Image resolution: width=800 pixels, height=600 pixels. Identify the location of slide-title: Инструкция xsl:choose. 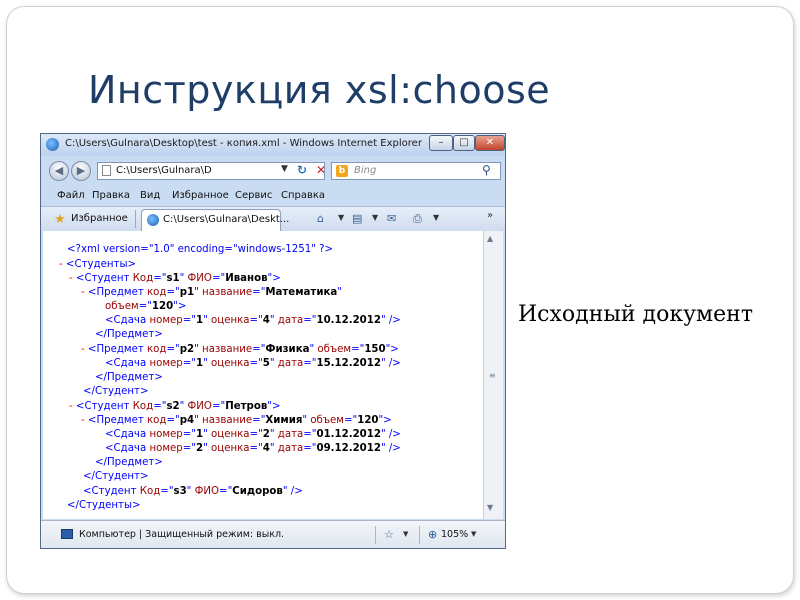
(319, 90).